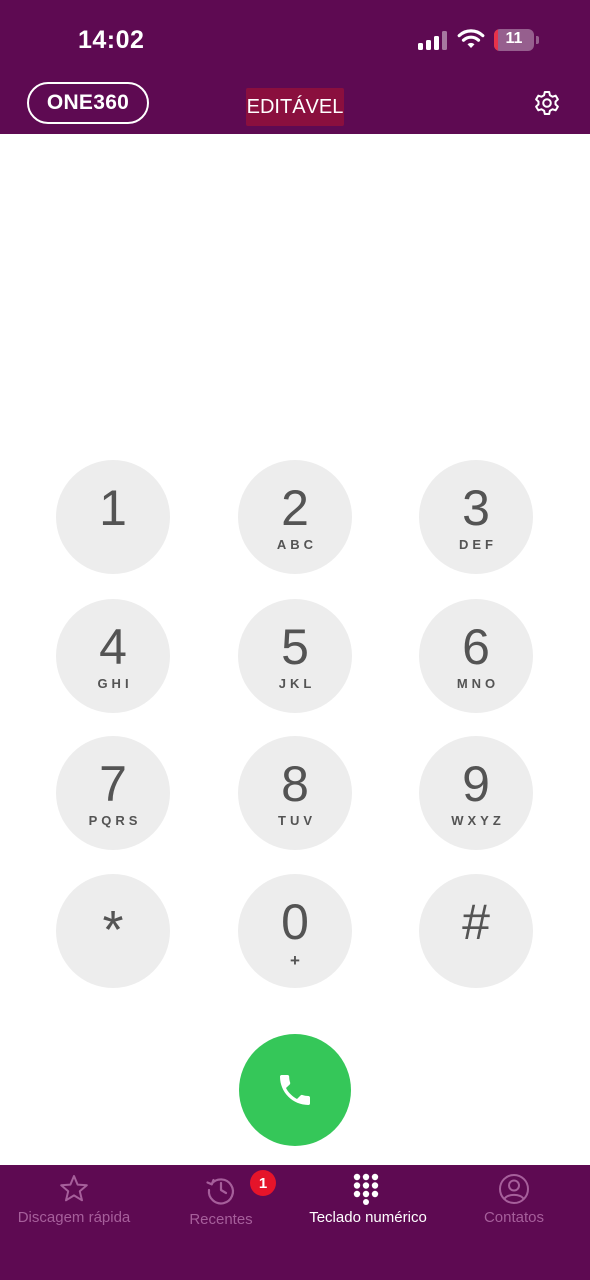 This screenshot has width=590, height=1280. Describe the element at coordinates (537, 40) in the screenshot. I see `battery-tip` at that location.